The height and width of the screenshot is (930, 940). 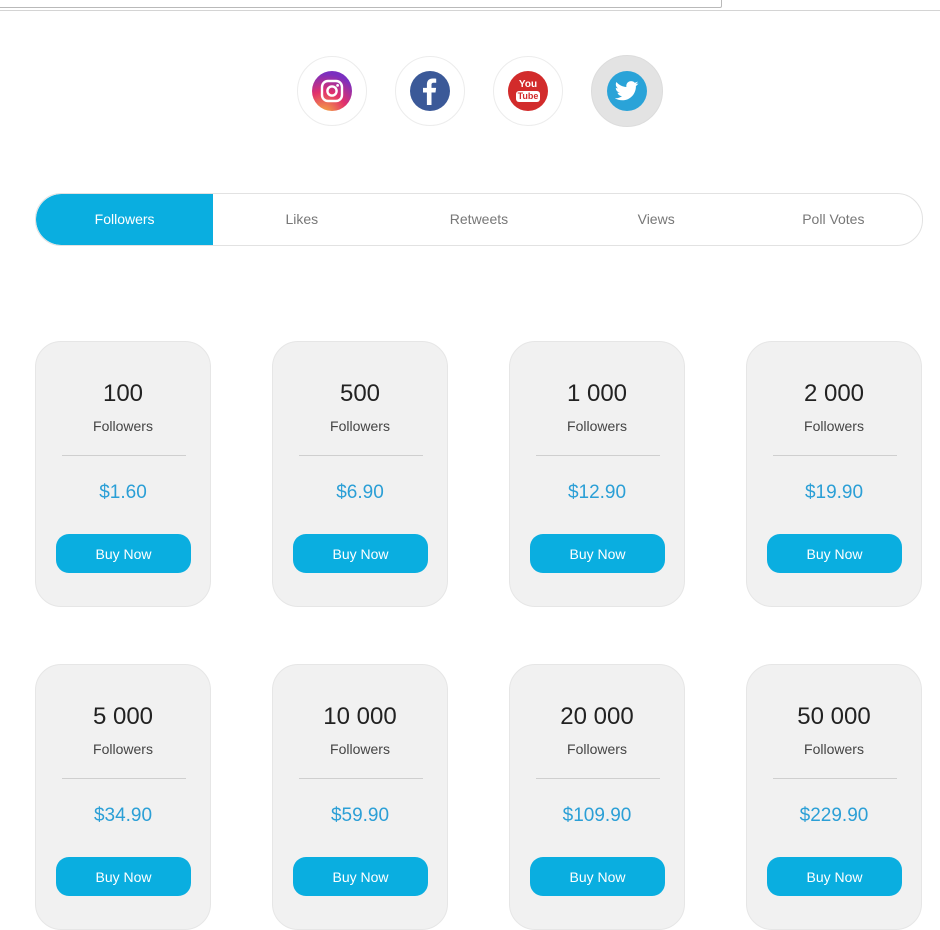 What do you see at coordinates (125, 219) in the screenshot?
I see `tab-followers: Followers` at bounding box center [125, 219].